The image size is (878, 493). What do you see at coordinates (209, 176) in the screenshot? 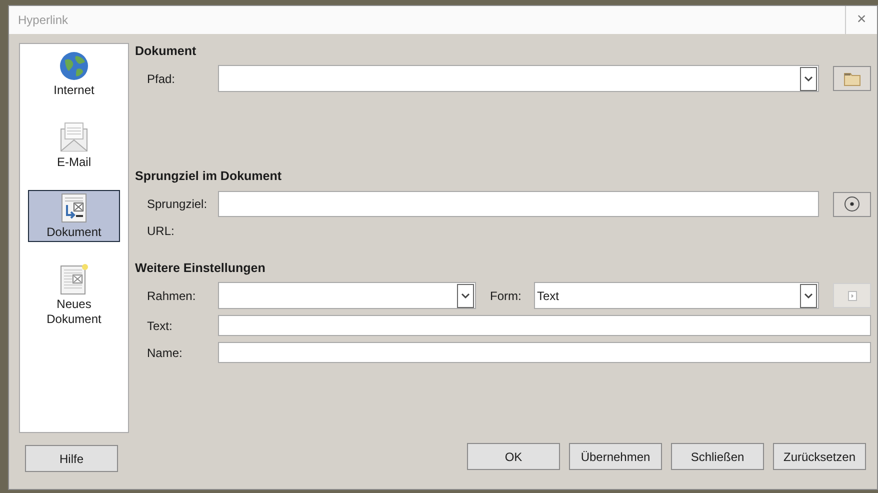
I see `section-heading: Sprungziel im Dokument` at bounding box center [209, 176].